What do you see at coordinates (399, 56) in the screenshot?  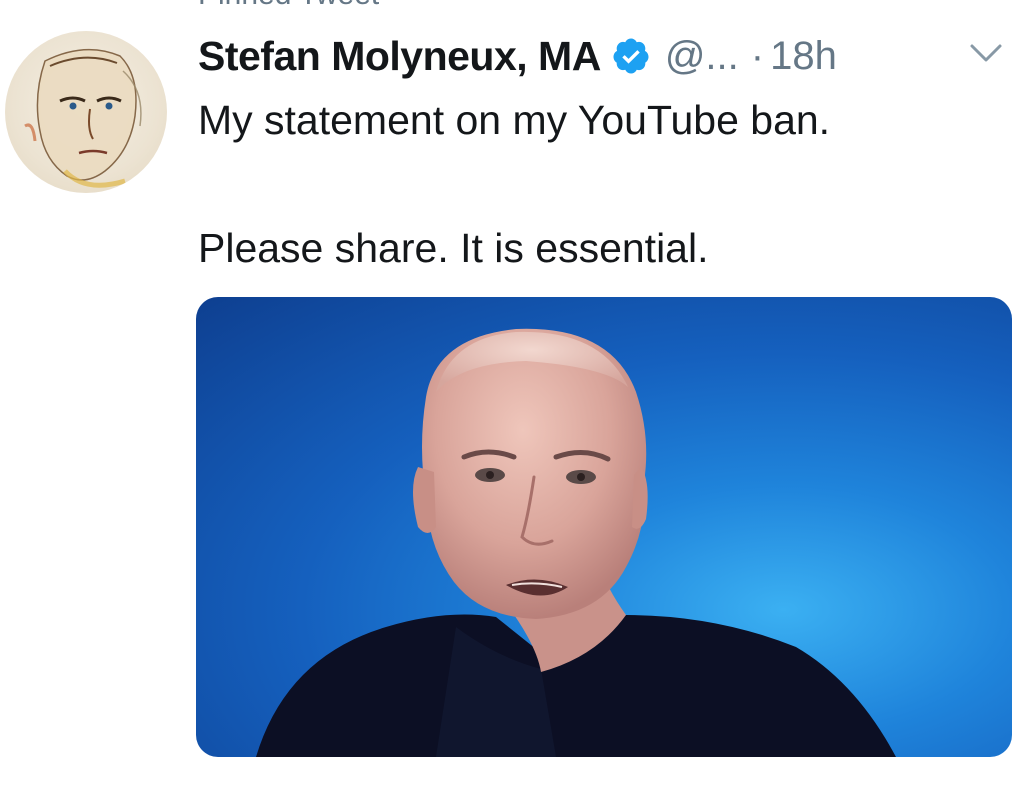 I see `display-name: Stefan Molyneux, MA` at bounding box center [399, 56].